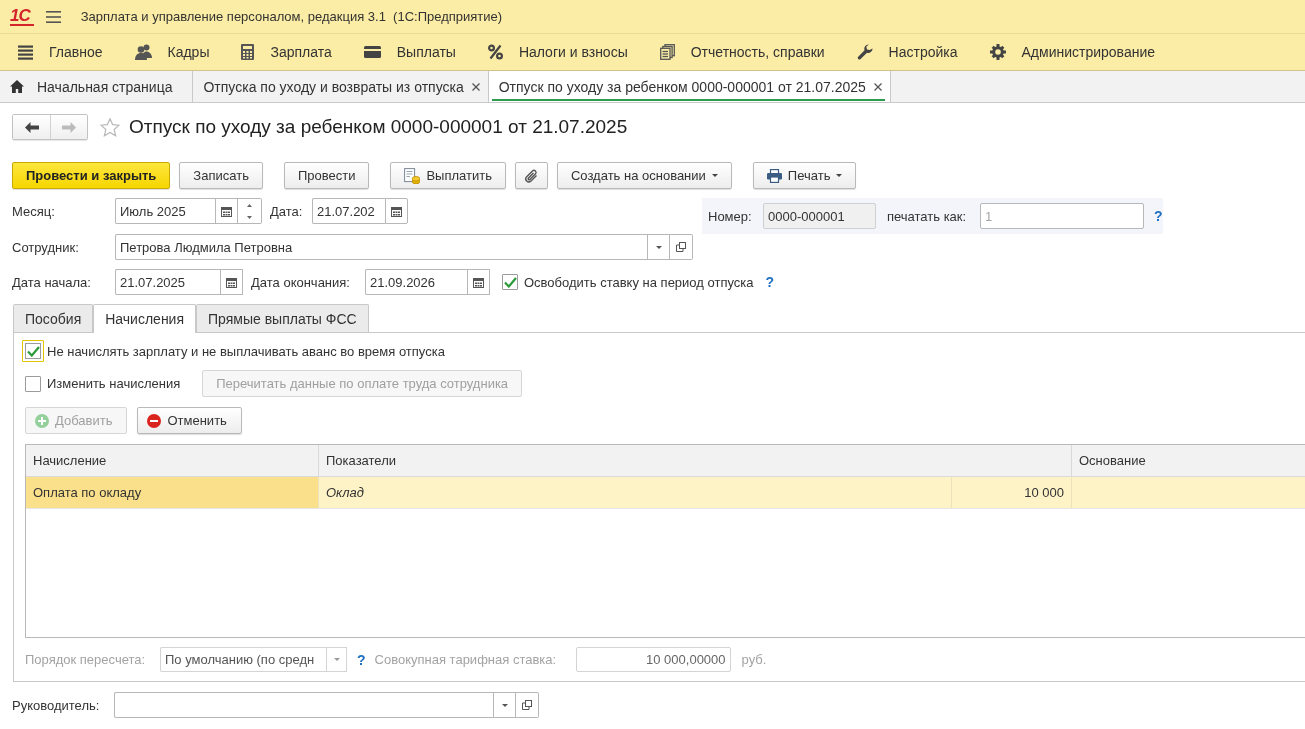  What do you see at coordinates (695, 460) in the screenshot?
I see `column-header: Показатели` at bounding box center [695, 460].